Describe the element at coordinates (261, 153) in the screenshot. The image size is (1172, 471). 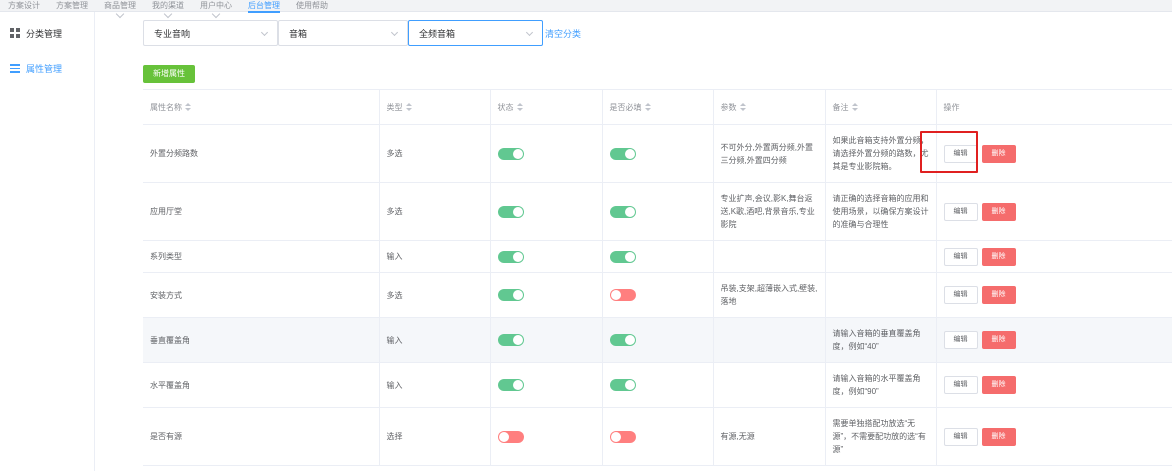
I see `cell-name: 外置分频路数` at that location.